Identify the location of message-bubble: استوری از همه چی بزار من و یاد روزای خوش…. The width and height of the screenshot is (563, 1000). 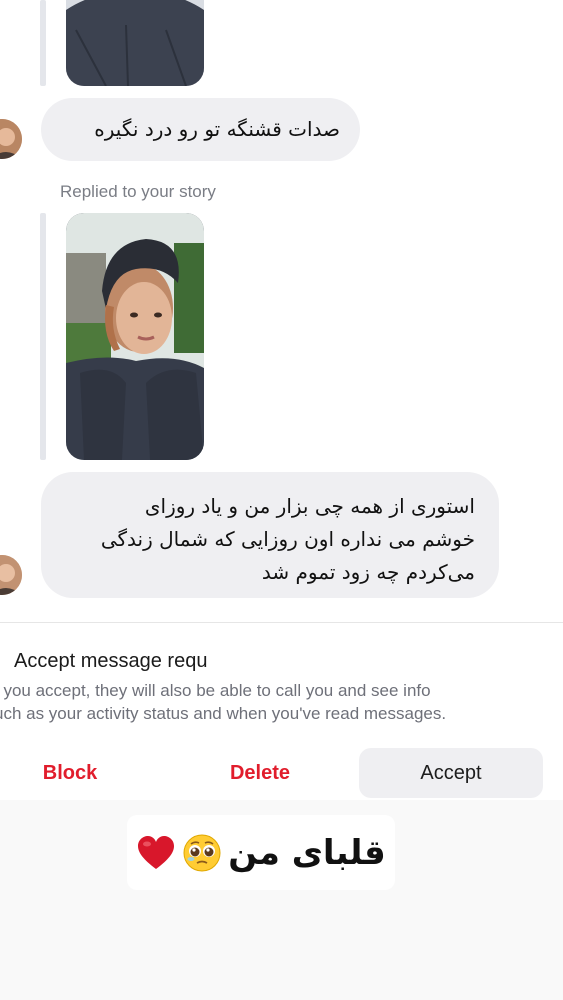
(270, 535).